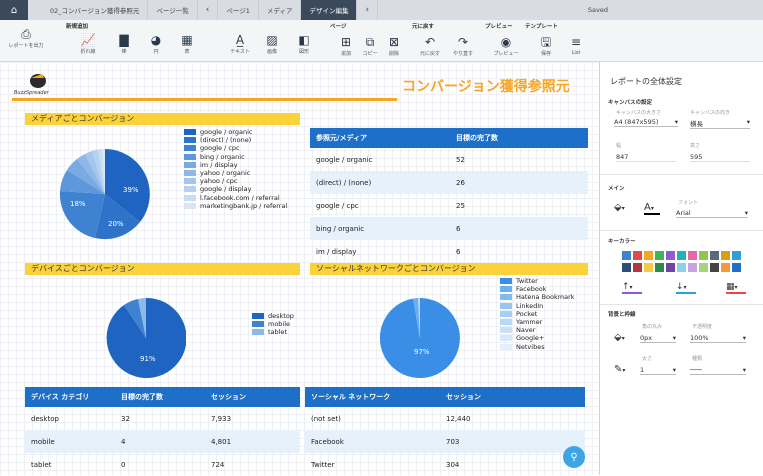 The image size is (763, 476). I want to click on legend-item: google / cpc, so click(235, 148).